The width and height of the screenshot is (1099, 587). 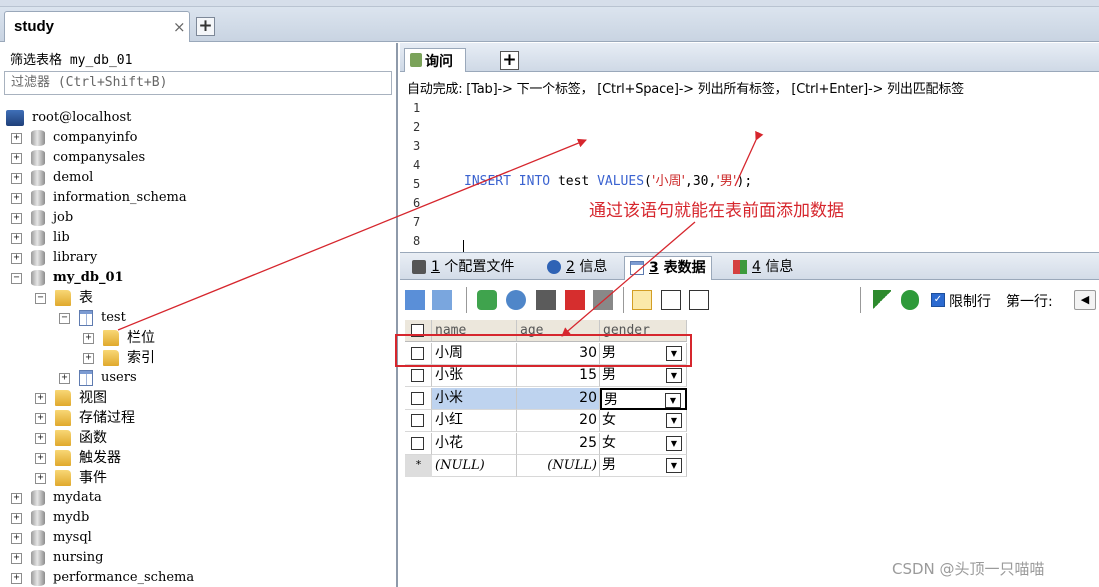 I want to click on tree-folder: + 触发器, so click(x=78, y=458).